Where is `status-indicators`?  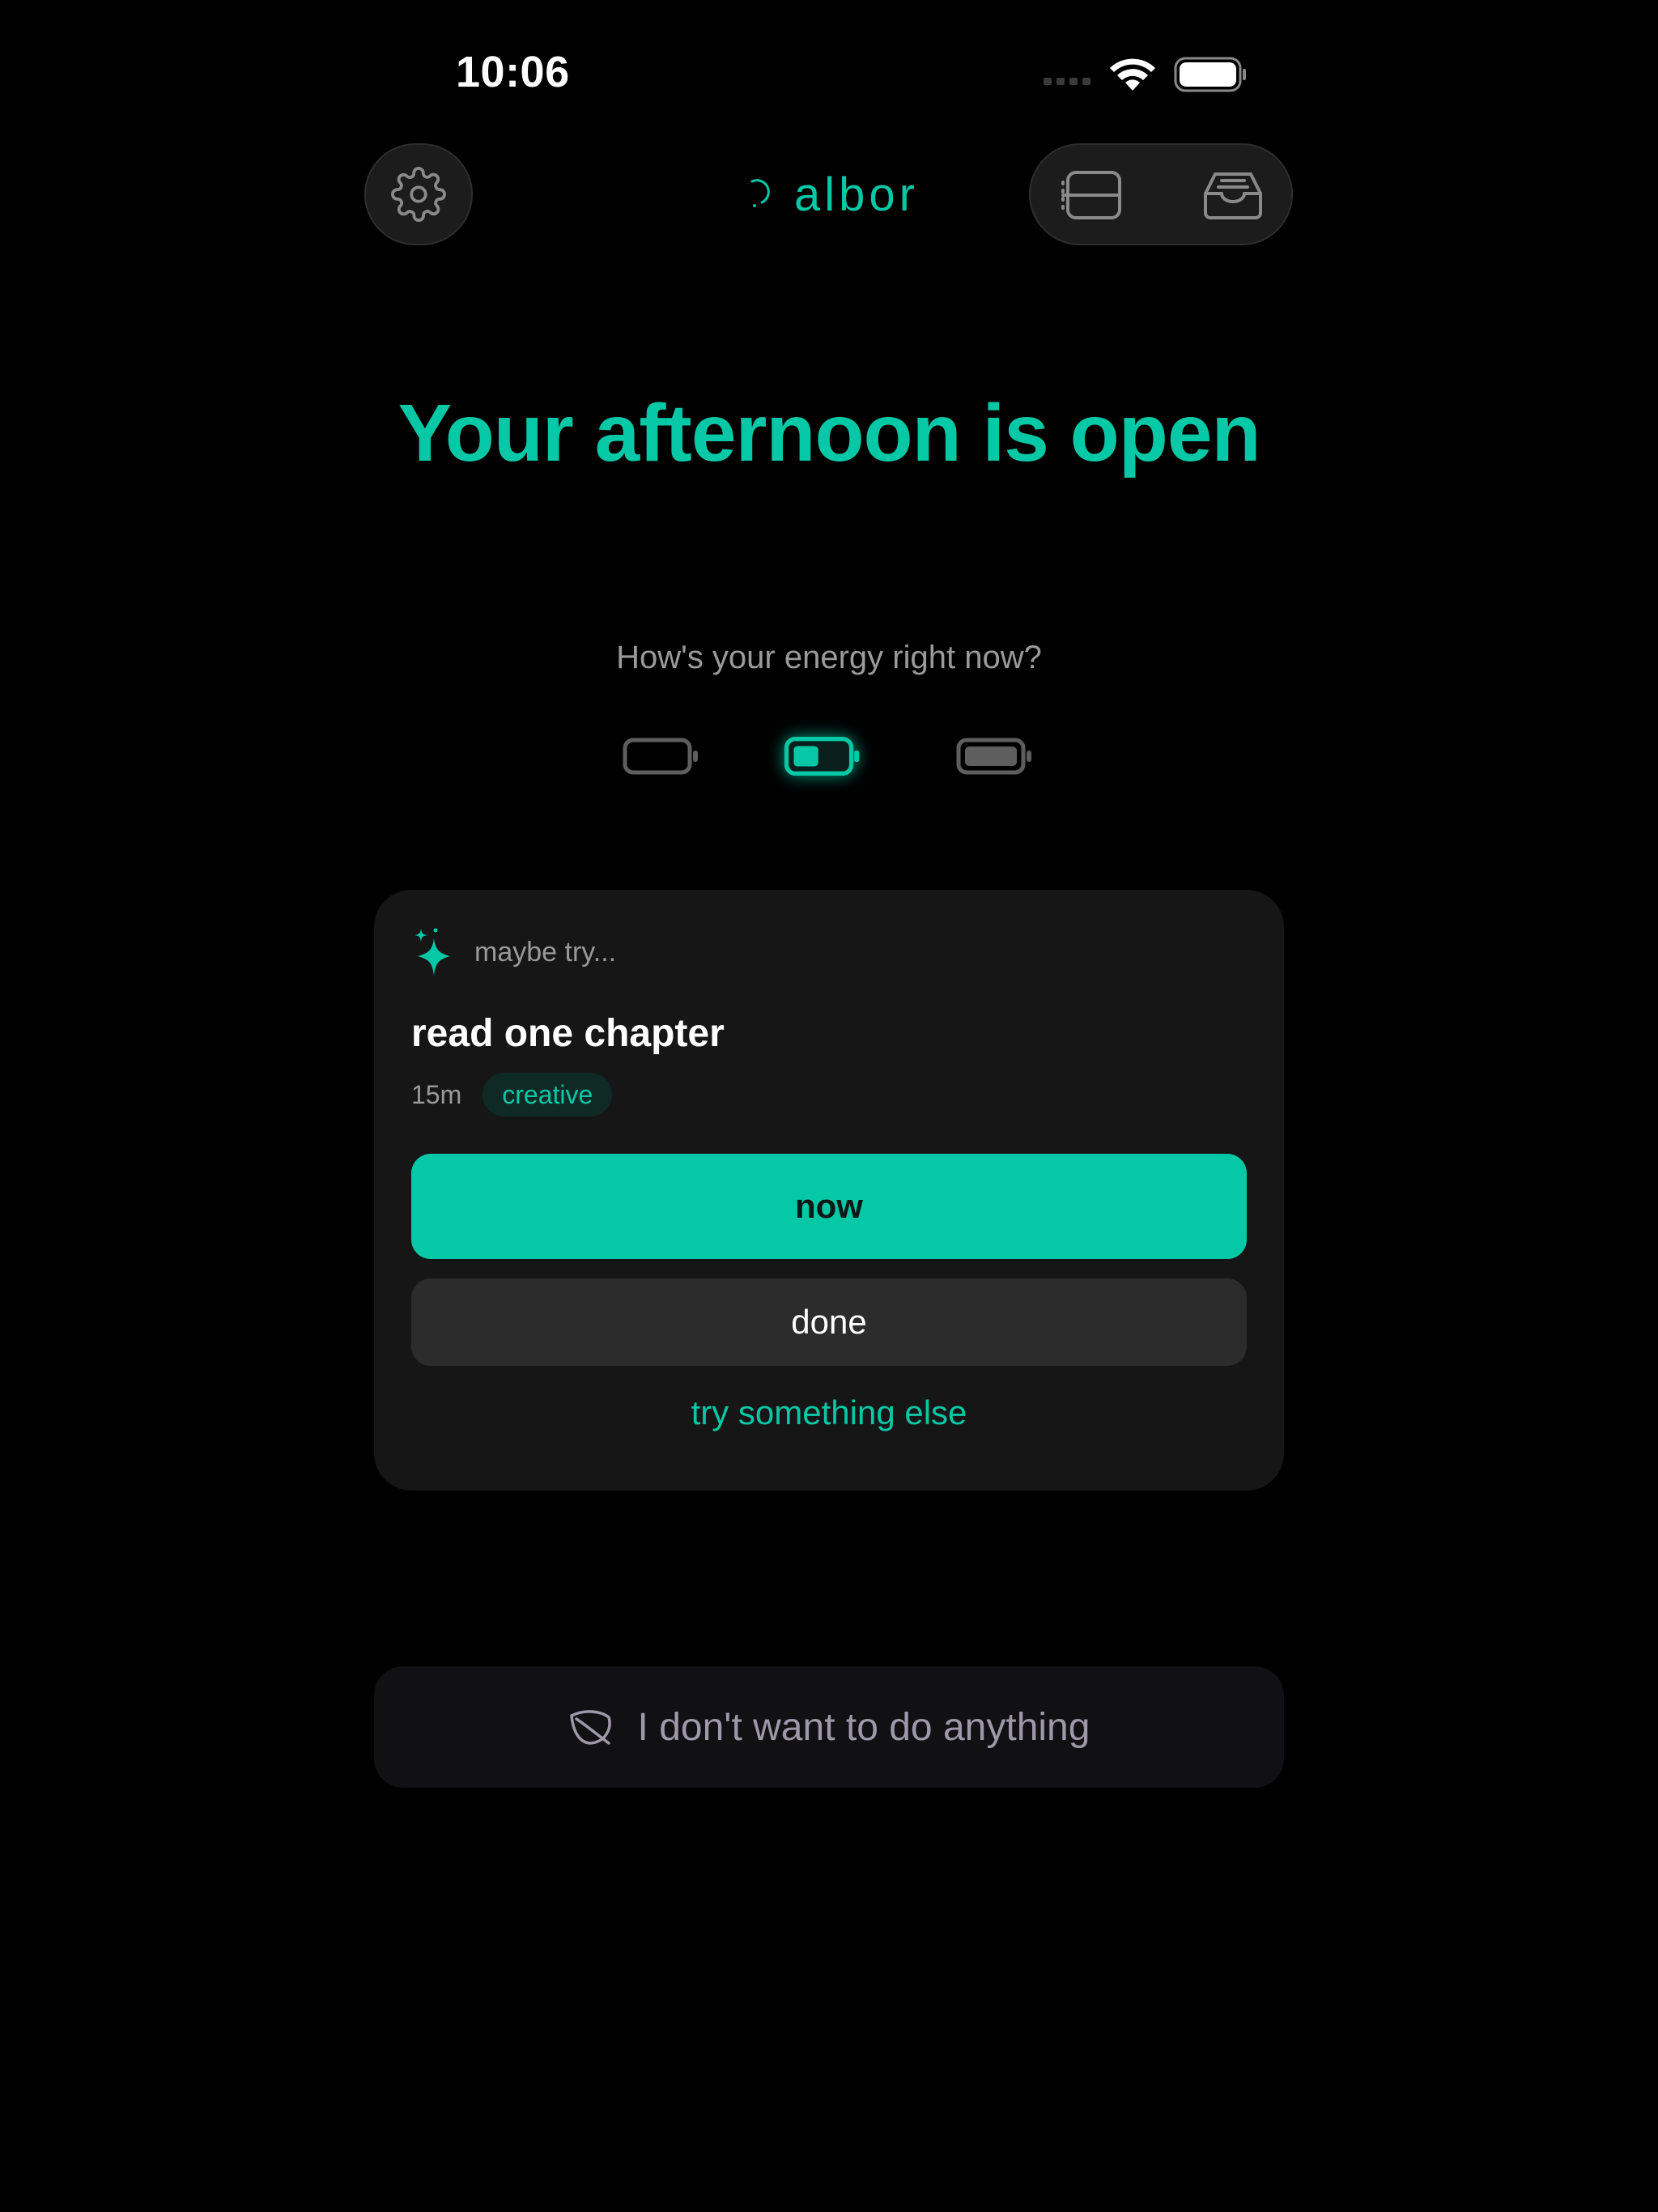 status-indicators is located at coordinates (1143, 75).